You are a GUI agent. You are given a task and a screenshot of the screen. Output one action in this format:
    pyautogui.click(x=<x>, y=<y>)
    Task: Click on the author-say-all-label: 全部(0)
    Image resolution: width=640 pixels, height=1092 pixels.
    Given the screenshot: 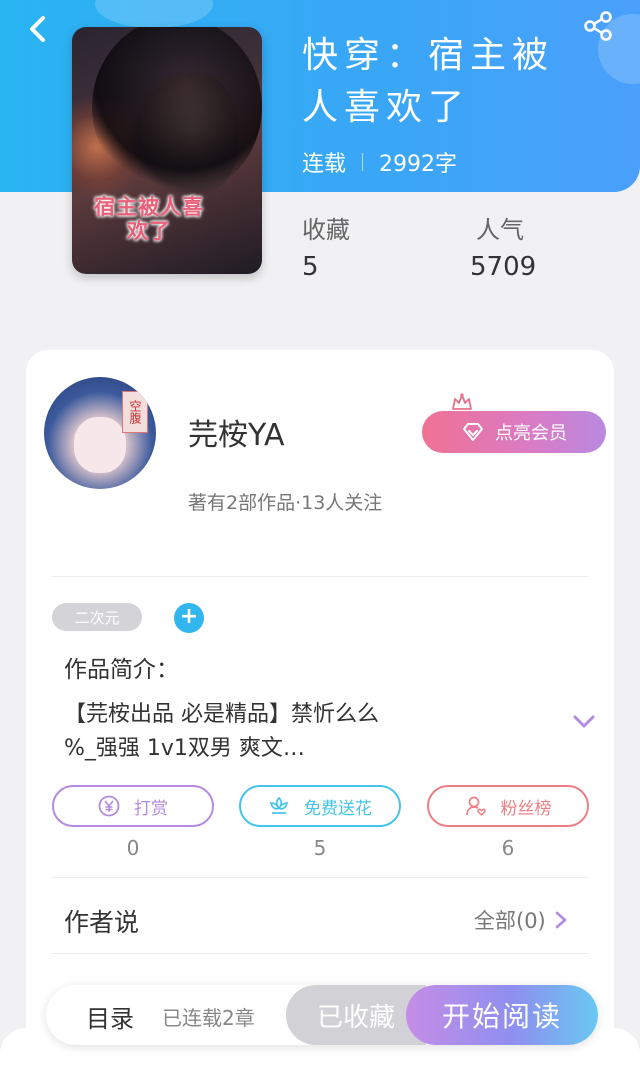 What is the action you would take?
    pyautogui.click(x=510, y=921)
    